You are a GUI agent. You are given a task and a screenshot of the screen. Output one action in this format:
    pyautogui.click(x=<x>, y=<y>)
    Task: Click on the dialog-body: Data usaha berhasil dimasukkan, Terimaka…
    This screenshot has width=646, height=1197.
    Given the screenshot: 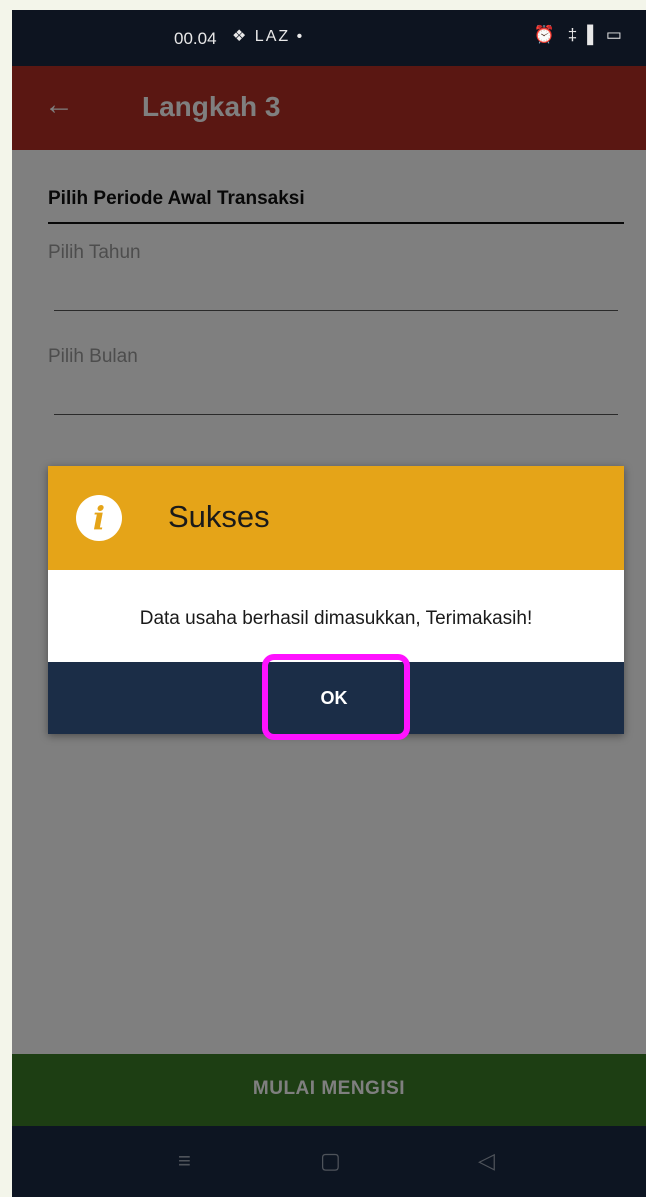 What is the action you would take?
    pyautogui.click(x=336, y=616)
    